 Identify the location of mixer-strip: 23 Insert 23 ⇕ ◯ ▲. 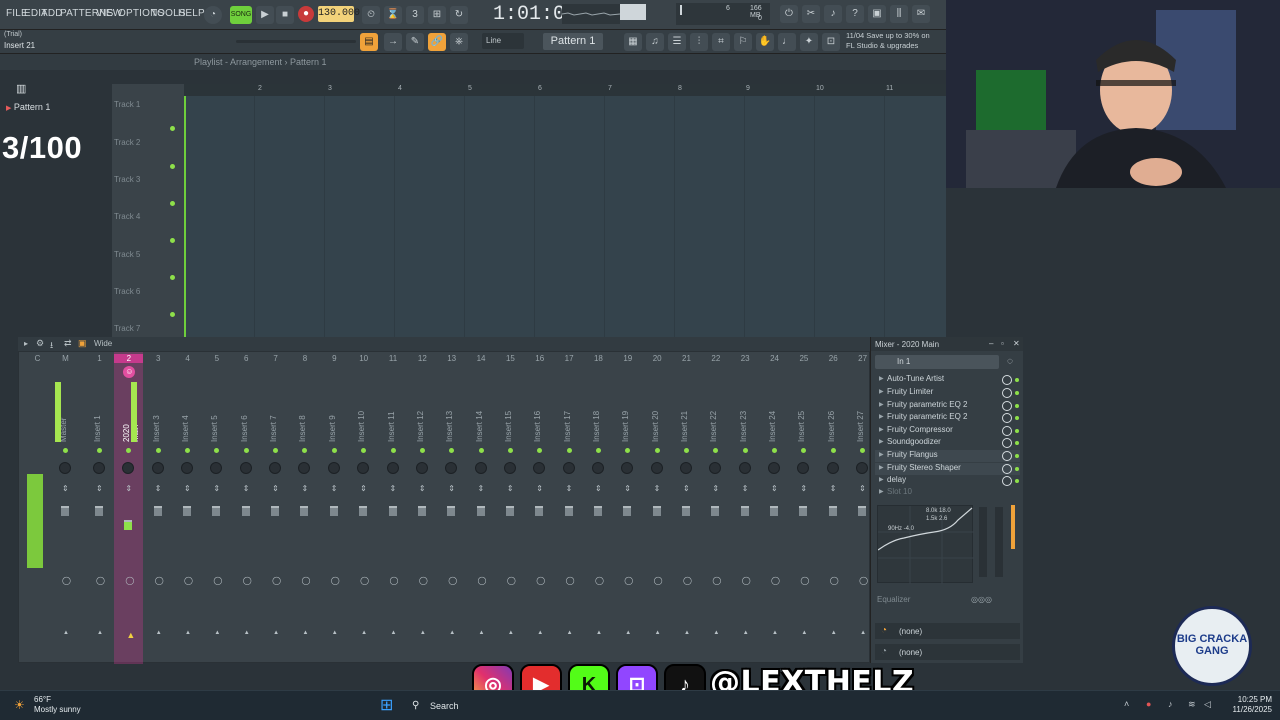
(745, 508).